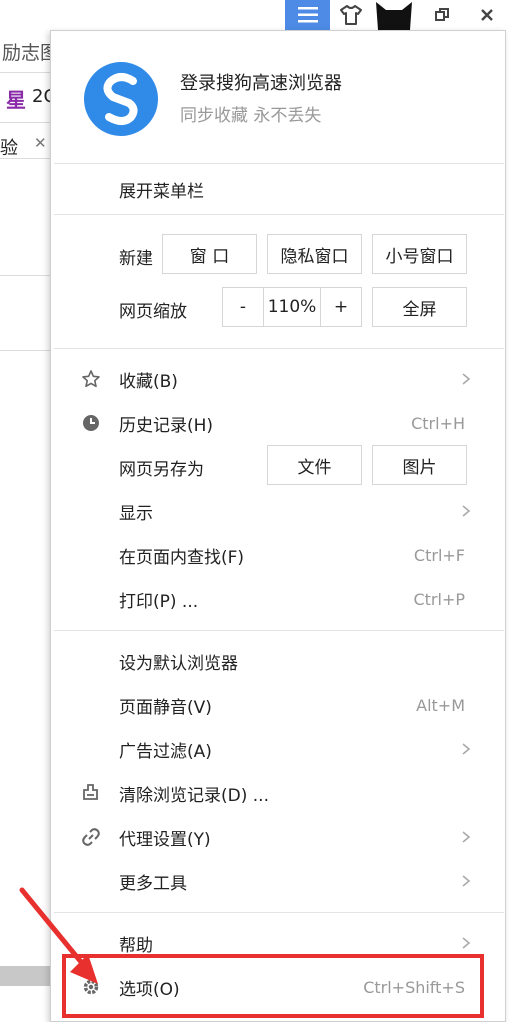 The height and width of the screenshot is (1022, 509). What do you see at coordinates (165, 751) in the screenshot?
I see `menu-item-label: 广告过滤(A)` at bounding box center [165, 751].